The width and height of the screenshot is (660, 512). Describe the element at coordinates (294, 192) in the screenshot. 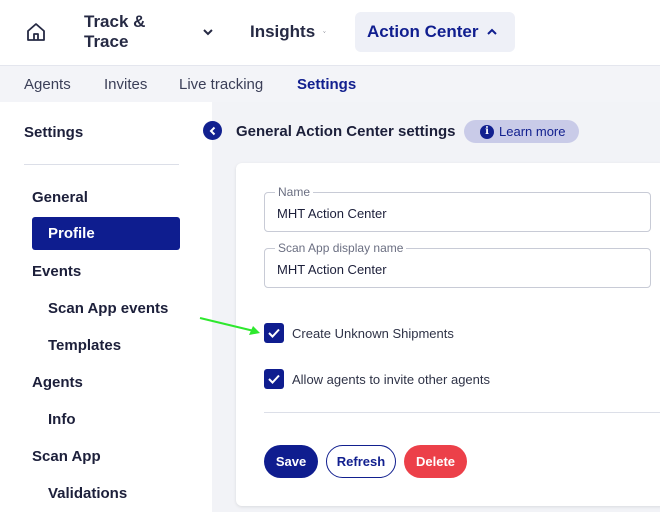

I see `name-field-label: Name` at that location.